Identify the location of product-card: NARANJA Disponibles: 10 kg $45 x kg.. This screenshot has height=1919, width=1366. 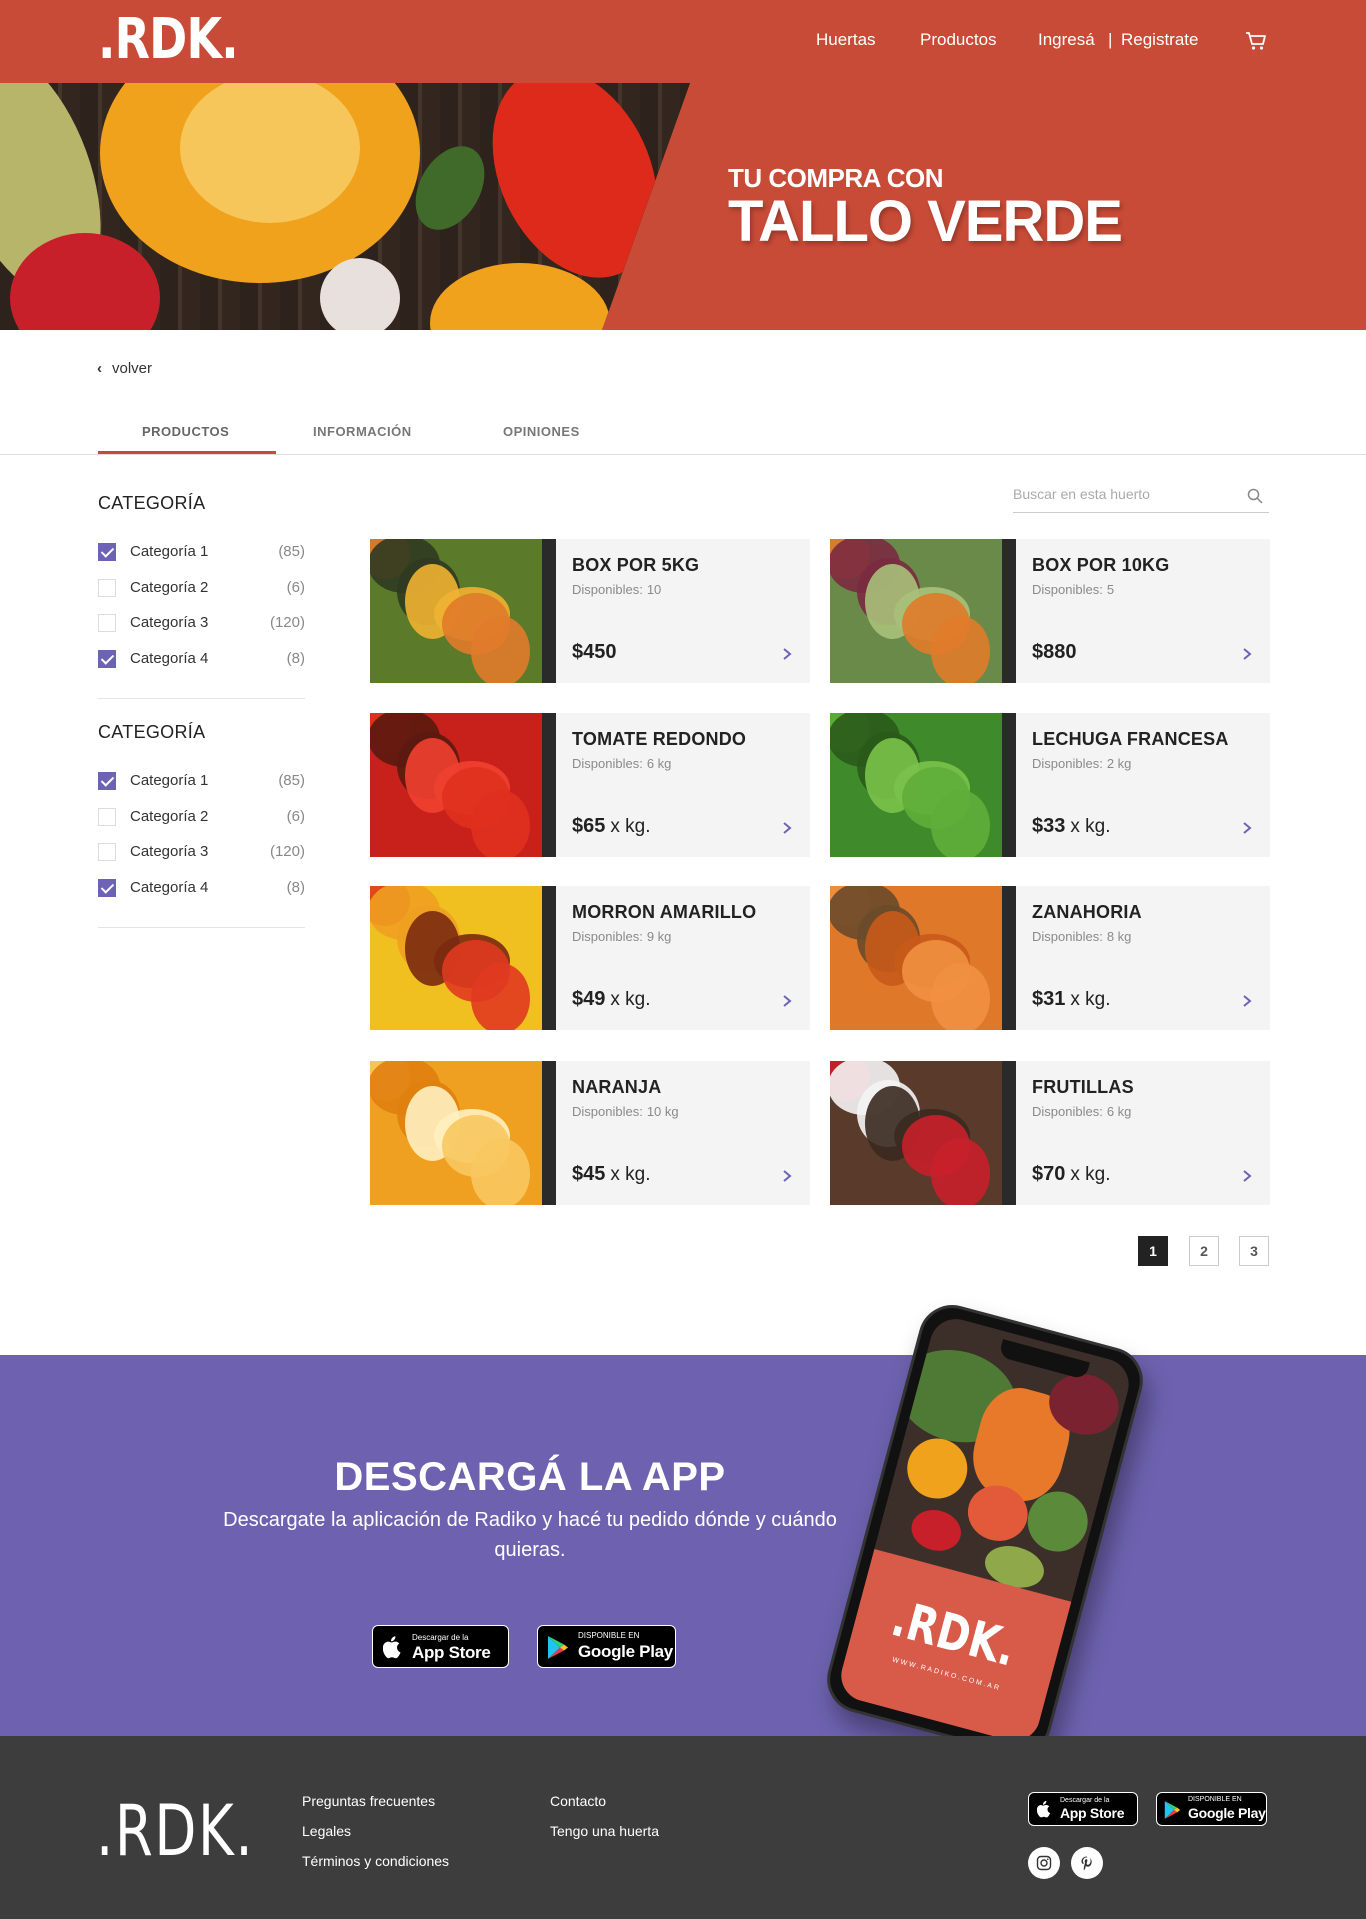
(590, 1133).